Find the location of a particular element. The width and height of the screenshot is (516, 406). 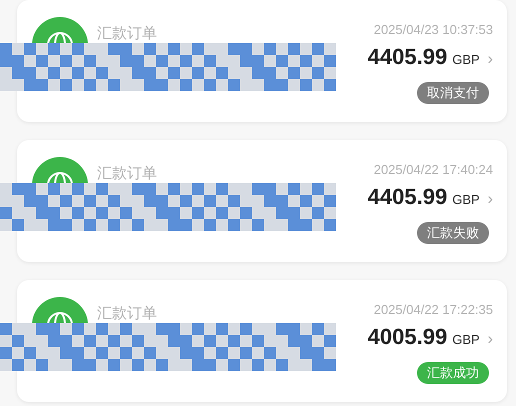

status-badge: 汇款成功 is located at coordinates (453, 373).